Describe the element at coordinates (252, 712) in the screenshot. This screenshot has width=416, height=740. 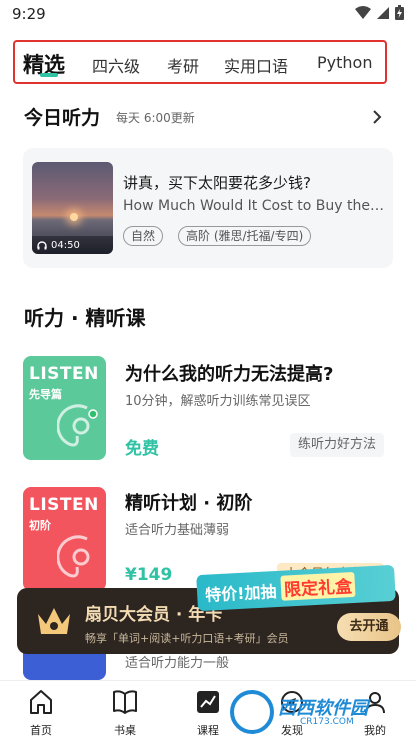
I see `watermark-circle` at that location.